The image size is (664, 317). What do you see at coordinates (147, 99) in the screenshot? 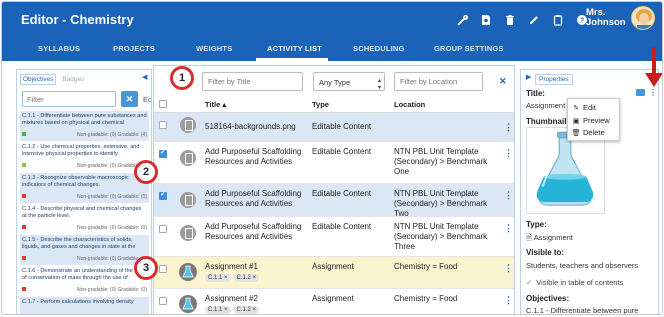
I see `edit-objectives-link: Edit` at bounding box center [147, 99].